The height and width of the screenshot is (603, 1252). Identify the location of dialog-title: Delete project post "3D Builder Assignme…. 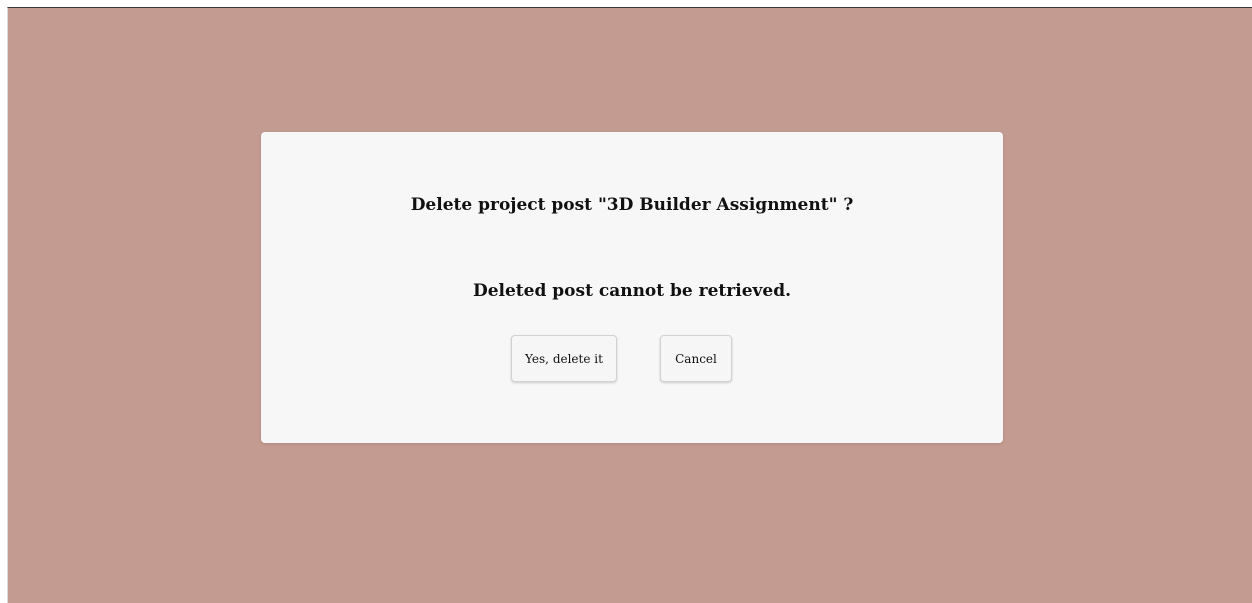
(632, 205).